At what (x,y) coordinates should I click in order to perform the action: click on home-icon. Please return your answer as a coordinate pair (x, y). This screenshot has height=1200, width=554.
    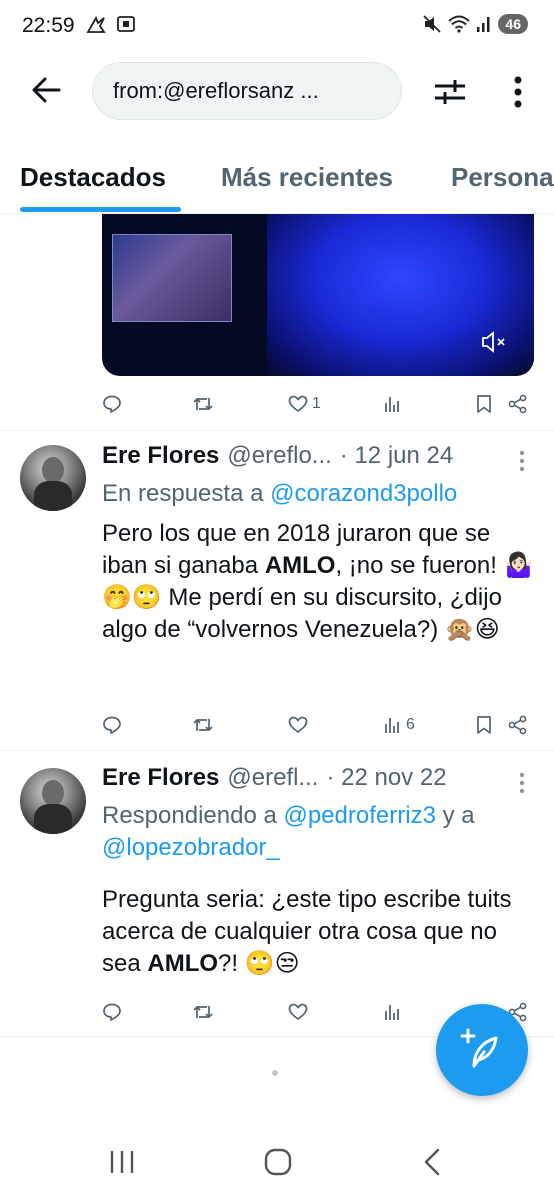
    Looking at the image, I should click on (278, 1162).